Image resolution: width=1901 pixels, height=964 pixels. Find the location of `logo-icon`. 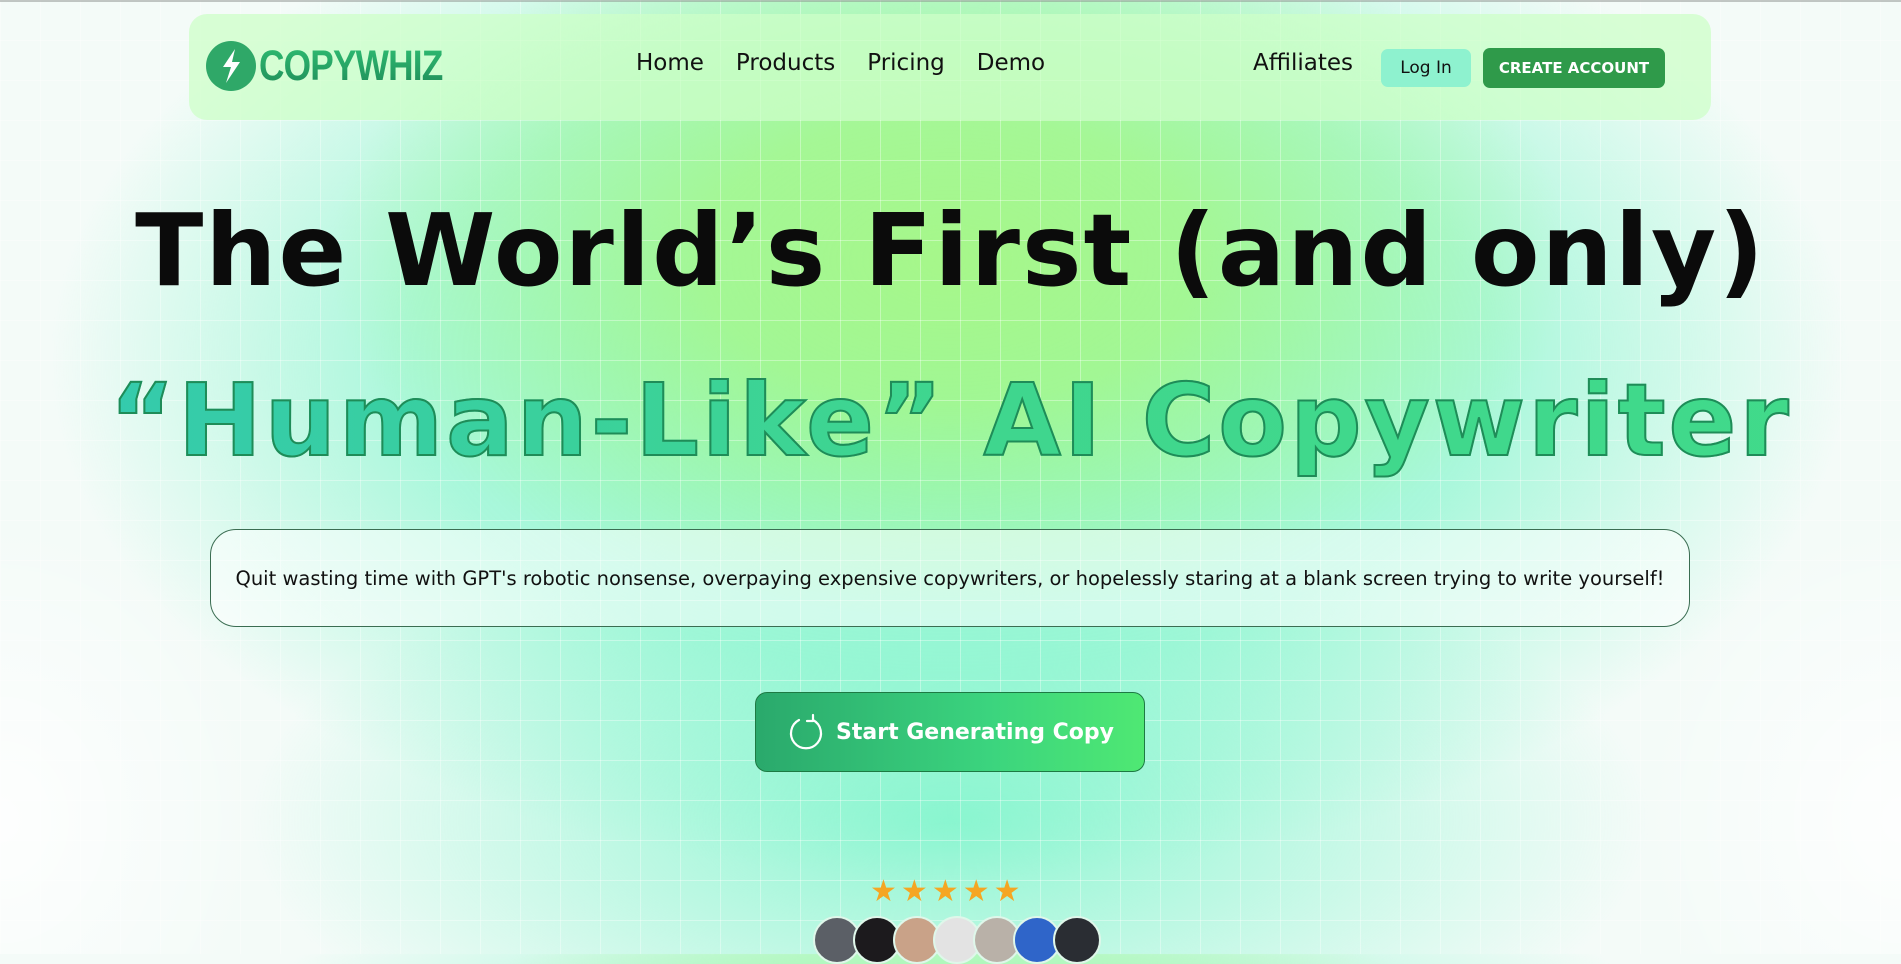

logo-icon is located at coordinates (231, 66).